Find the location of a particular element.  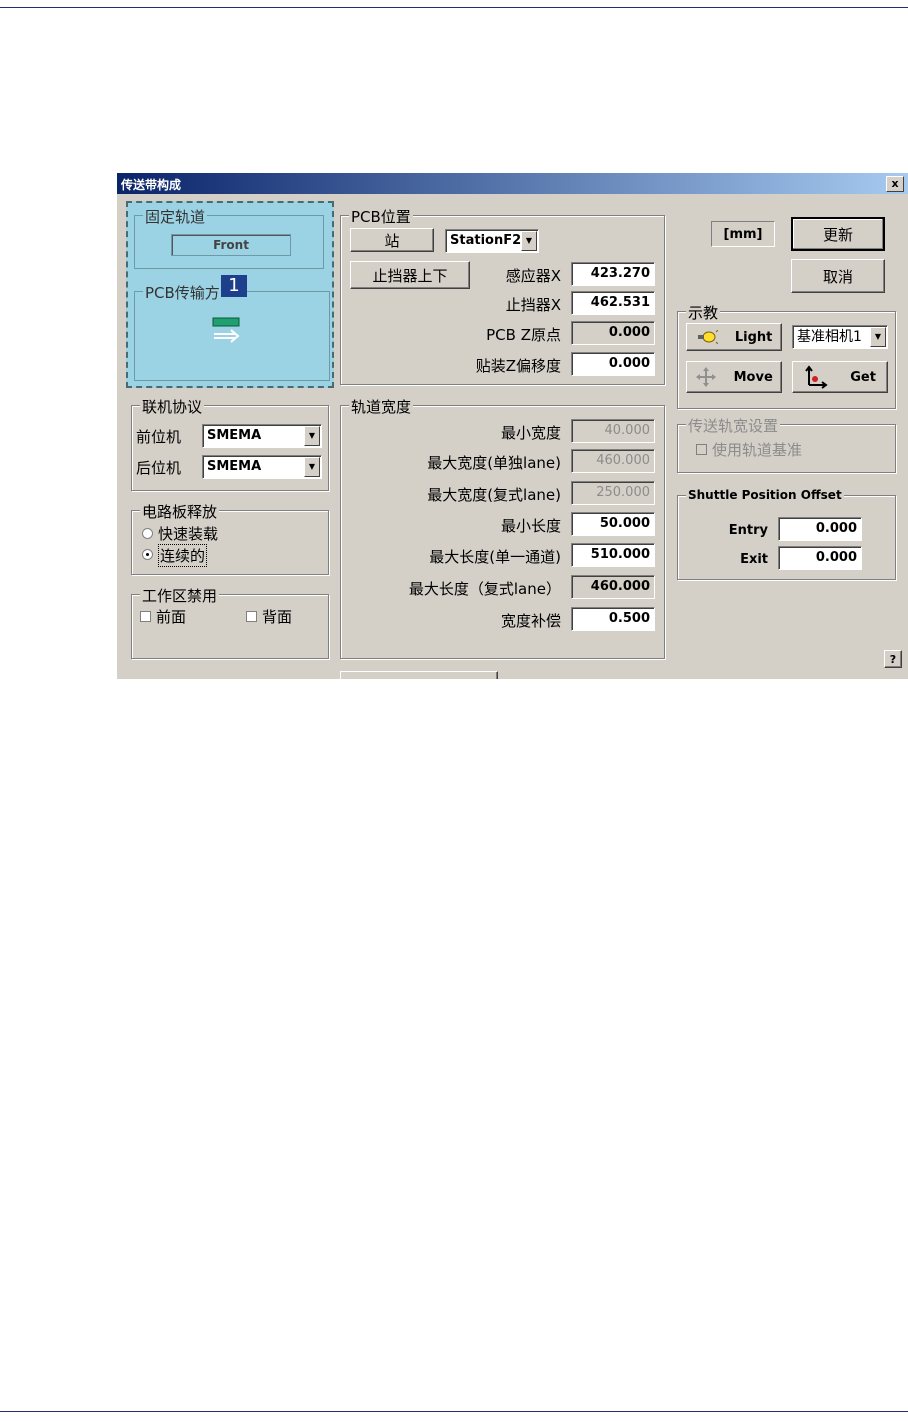

move-button-label: Move is located at coordinates (753, 377).